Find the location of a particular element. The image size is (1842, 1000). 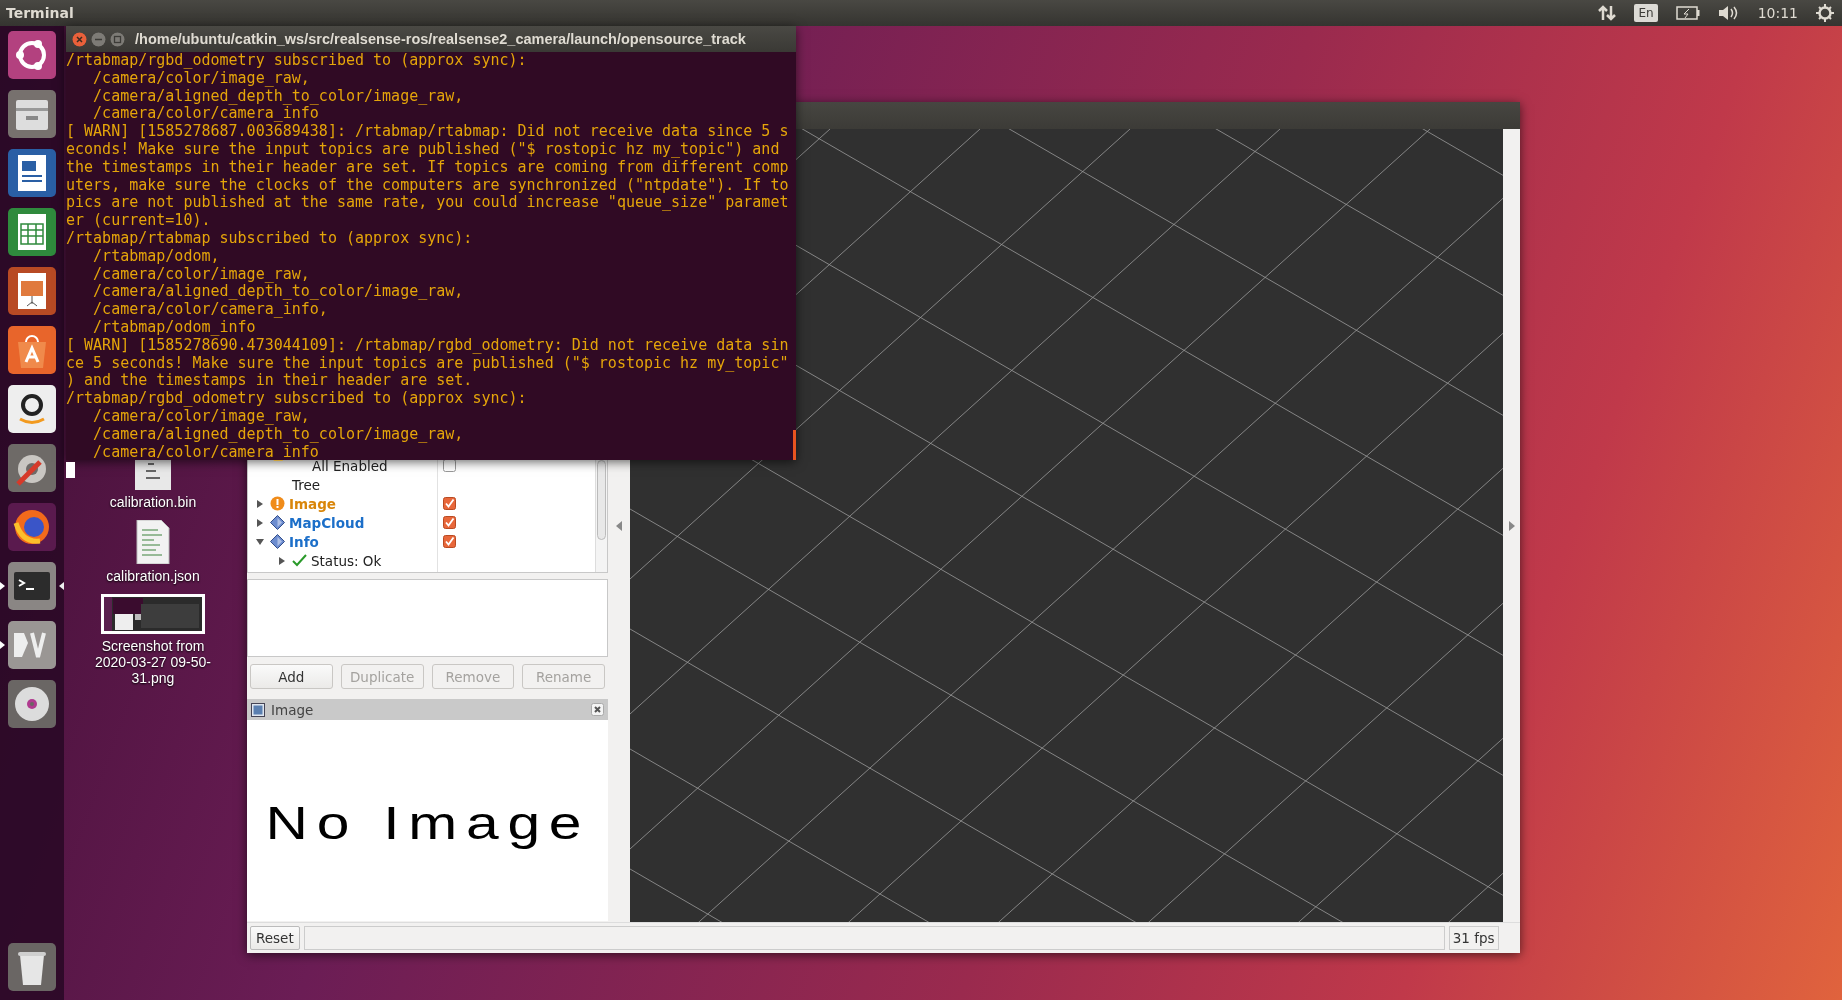

terminal-line: [ WARN] [1585278690.473044109]: /rtabmap/rgbd_odometry: Did not receive data sin is located at coordinates (427, 345).